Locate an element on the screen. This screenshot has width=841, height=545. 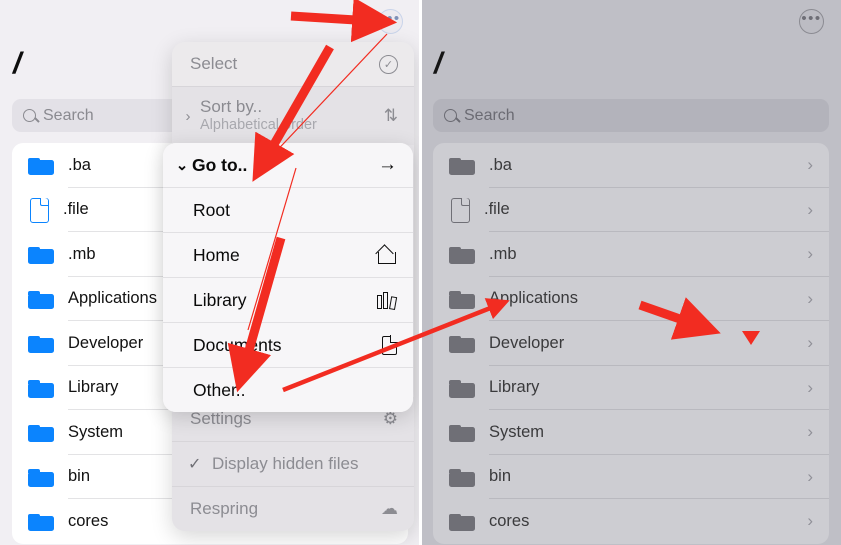
menu-item-label: Display hidden files is located at coordinates (285, 463).